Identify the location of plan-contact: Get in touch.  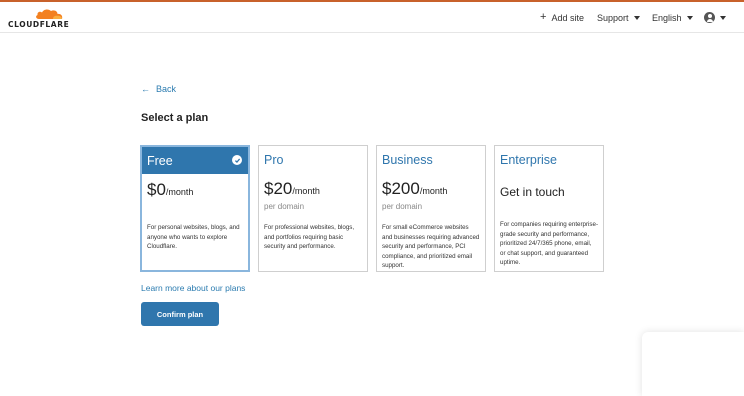
(532, 192).